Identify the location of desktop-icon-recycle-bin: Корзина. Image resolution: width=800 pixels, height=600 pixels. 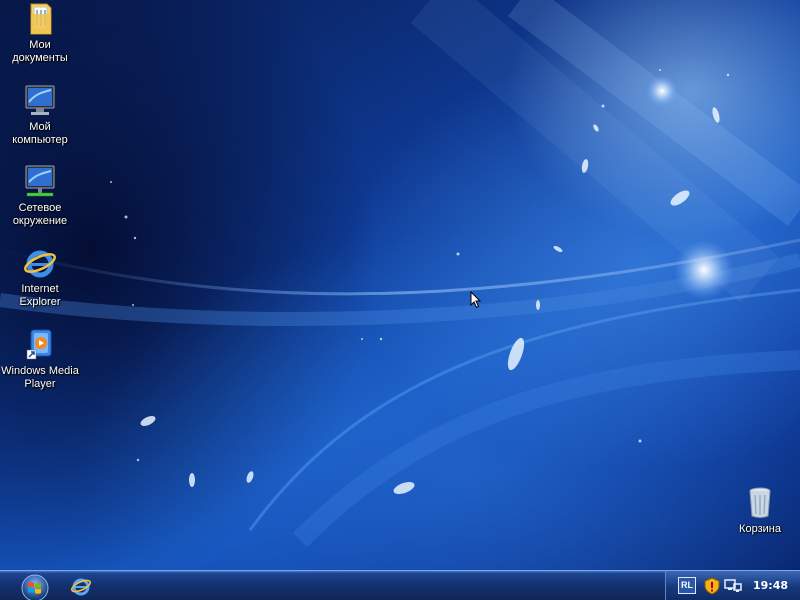
(760, 511).